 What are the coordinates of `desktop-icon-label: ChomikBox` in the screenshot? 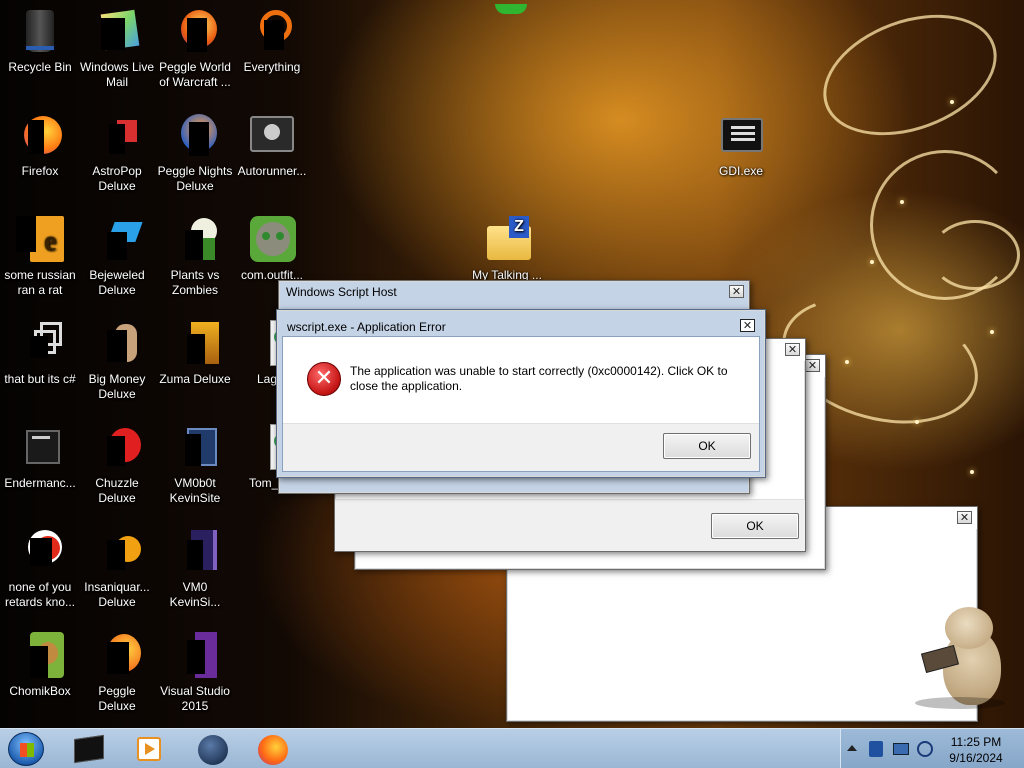 It's located at (40, 691).